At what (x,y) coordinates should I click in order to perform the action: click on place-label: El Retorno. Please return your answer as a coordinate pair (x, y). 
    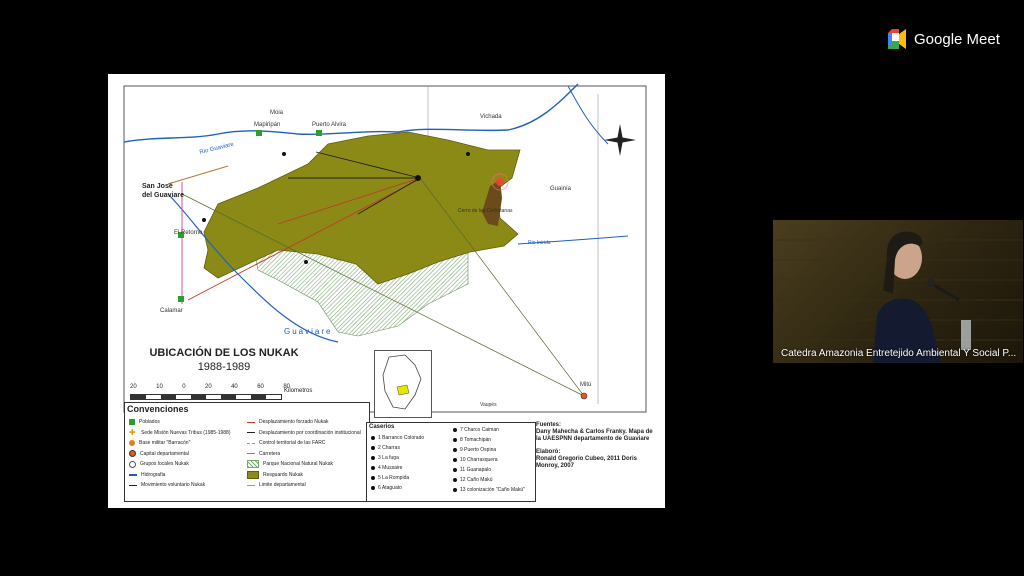
    Looking at the image, I should click on (188, 233).